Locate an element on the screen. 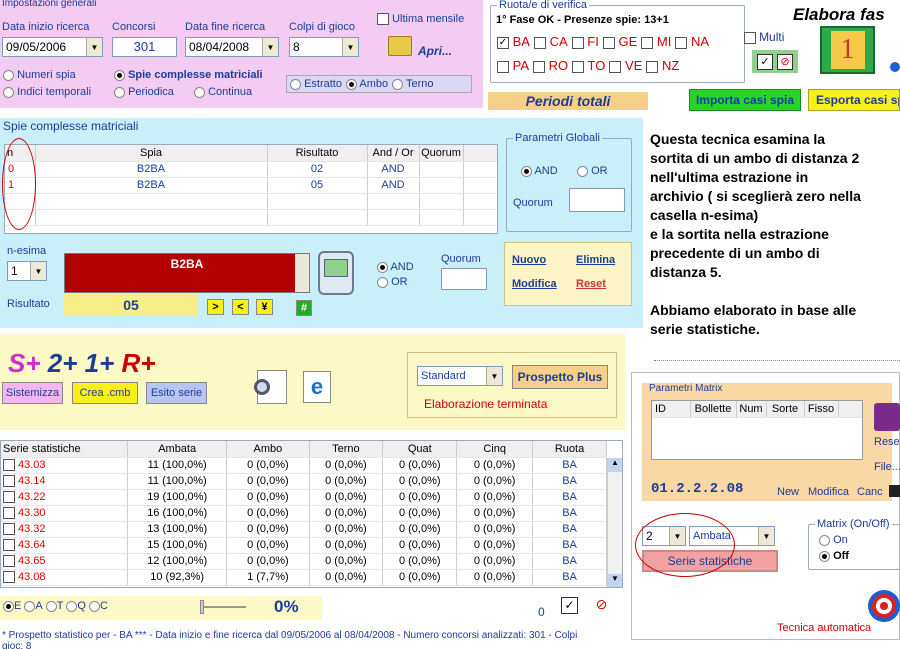 Image resolution: width=900 pixels, height=649 pixels. radio-nesima-or: OR is located at coordinates (392, 282).